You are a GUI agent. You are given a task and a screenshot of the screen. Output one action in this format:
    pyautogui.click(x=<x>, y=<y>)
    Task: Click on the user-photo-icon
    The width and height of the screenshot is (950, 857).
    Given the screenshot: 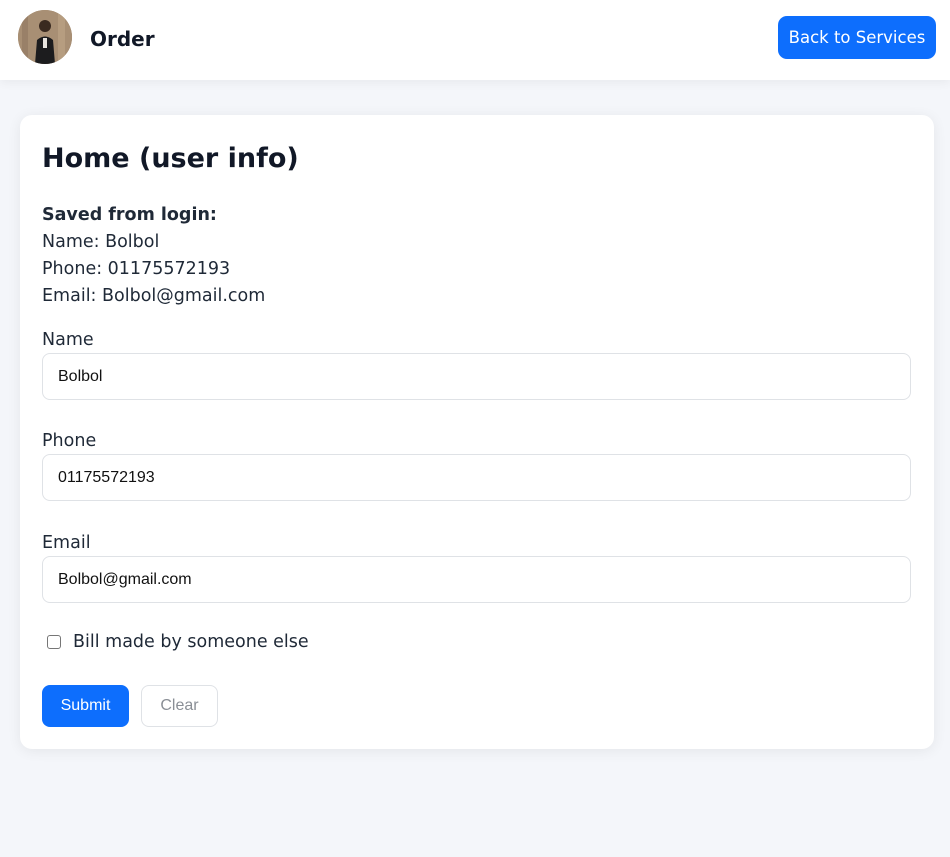 What is the action you would take?
    pyautogui.click(x=45, y=37)
    